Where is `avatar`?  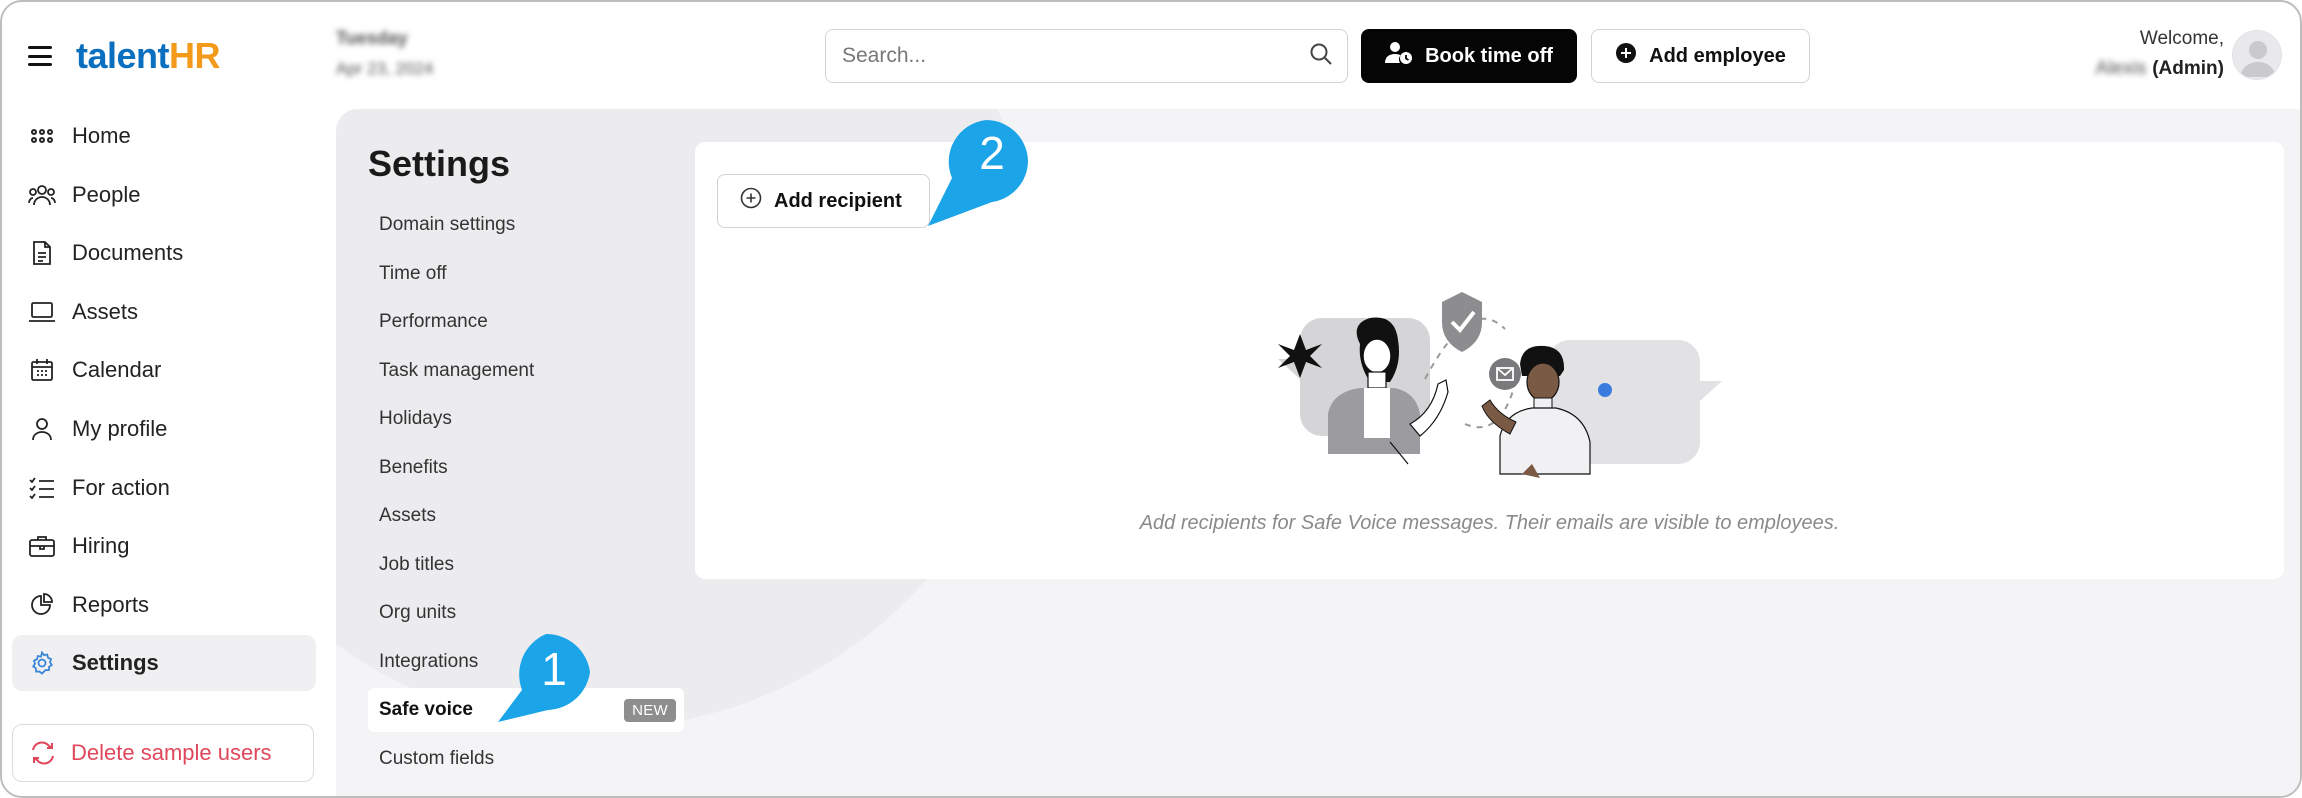
avatar is located at coordinates (2257, 55).